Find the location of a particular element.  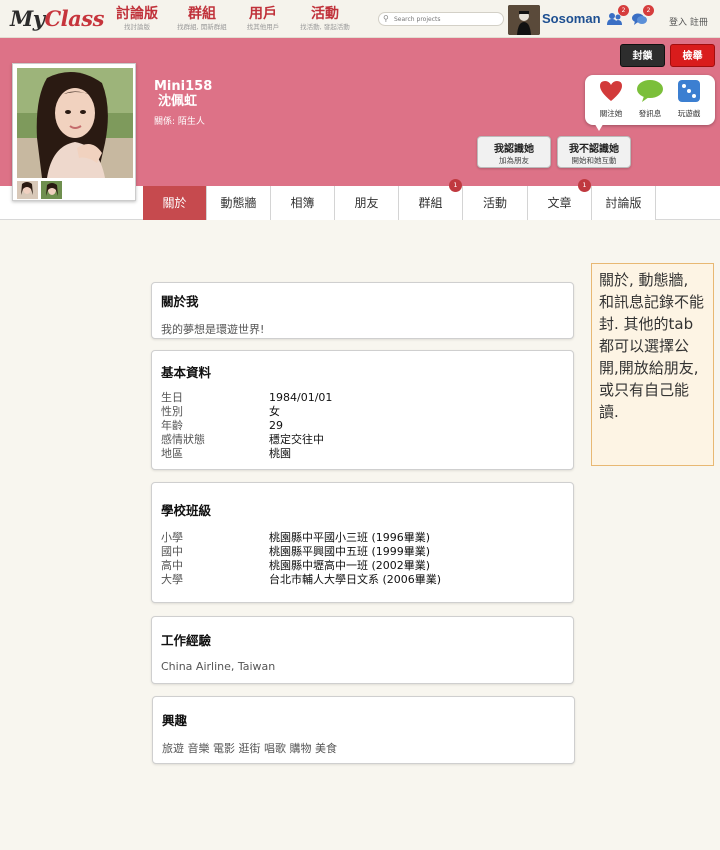

messages-icon: 2 is located at coordinates (643, 15).